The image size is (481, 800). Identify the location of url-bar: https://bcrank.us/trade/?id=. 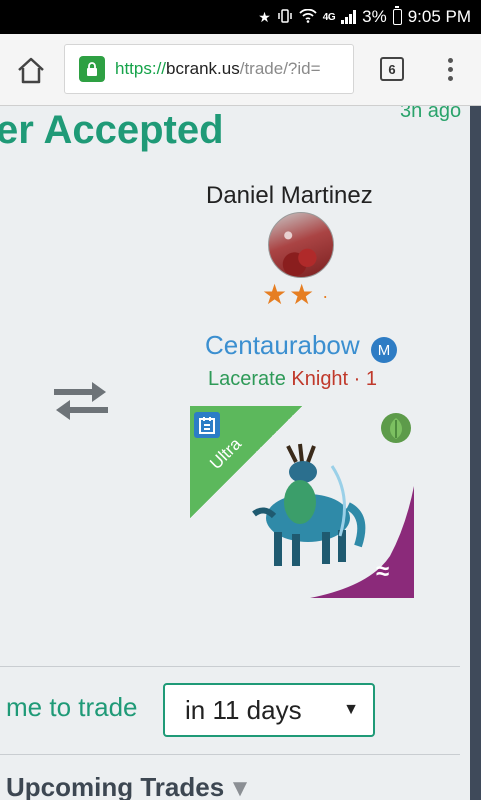
(209, 69).